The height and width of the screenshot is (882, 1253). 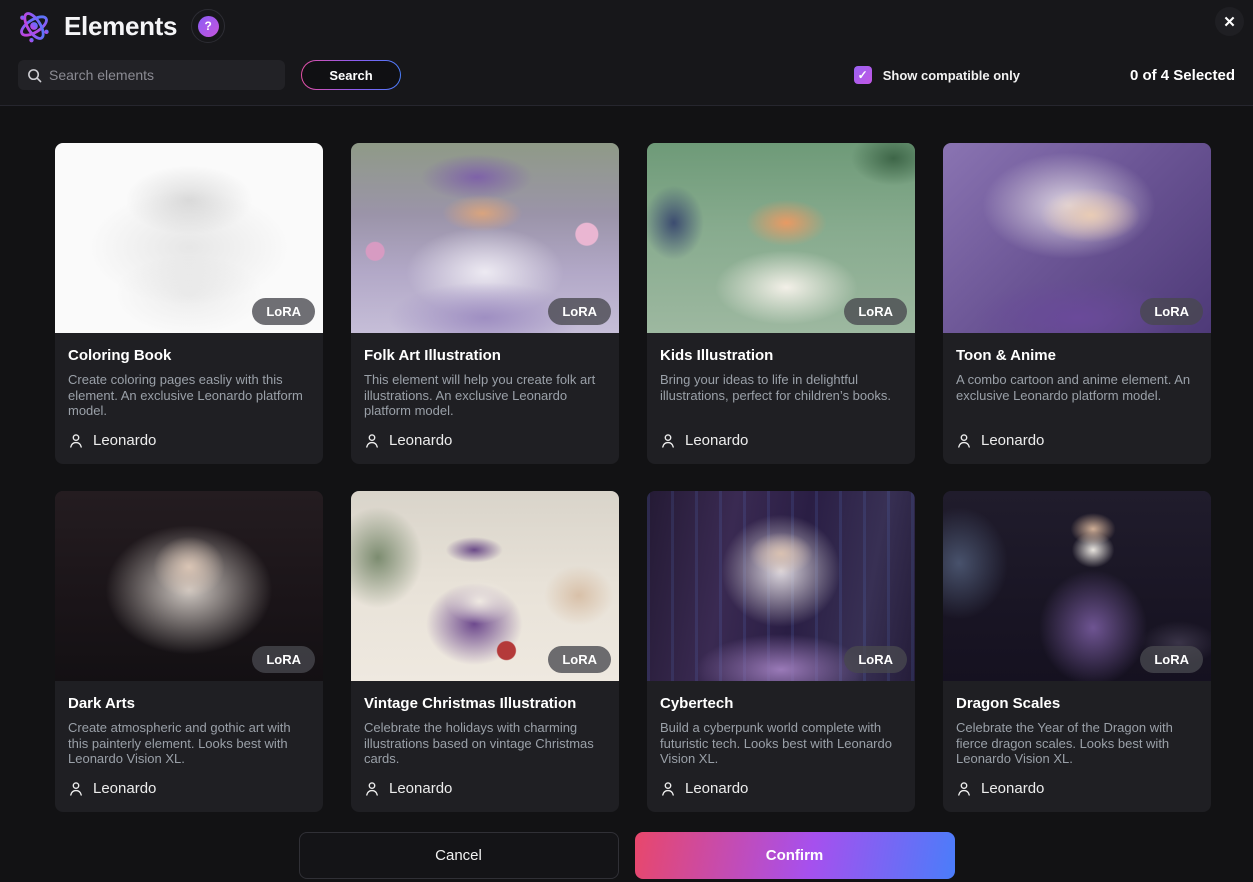 I want to click on card-title: Toon & Anime, so click(x=1006, y=355).